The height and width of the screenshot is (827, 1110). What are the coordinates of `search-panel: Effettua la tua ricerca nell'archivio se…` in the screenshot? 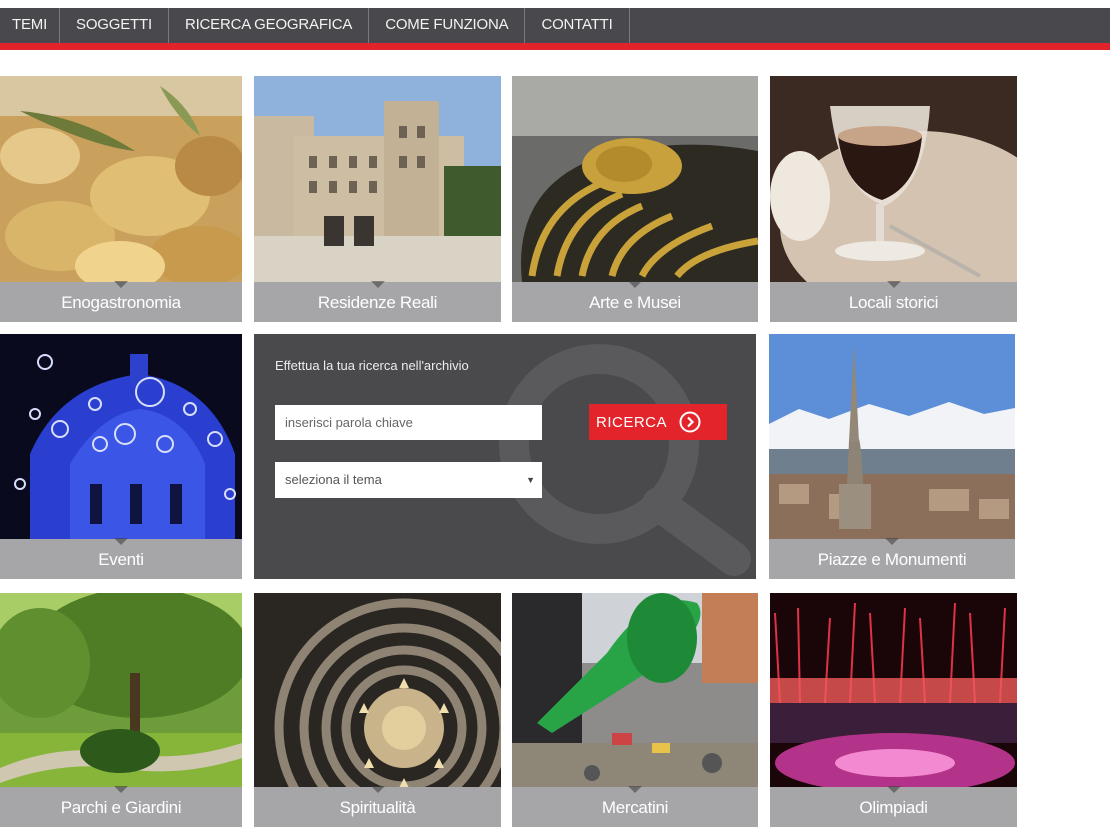 It's located at (505, 456).